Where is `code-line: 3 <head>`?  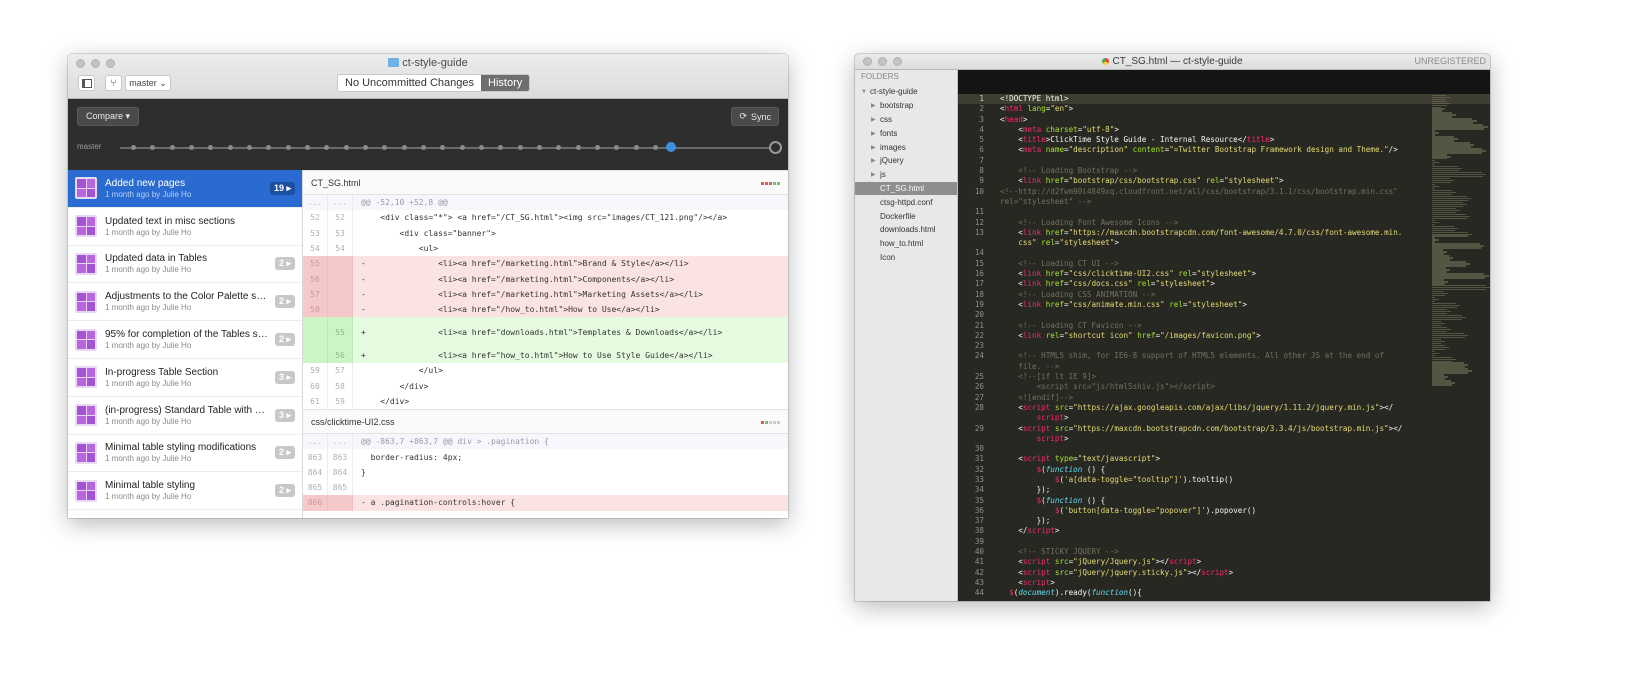
code-line: 3 <head> is located at coordinates (1224, 120).